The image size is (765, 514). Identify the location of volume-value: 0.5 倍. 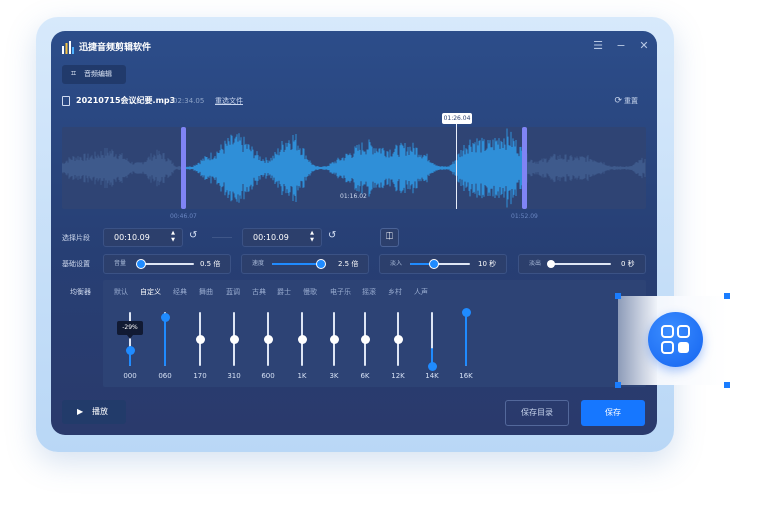
(210, 264).